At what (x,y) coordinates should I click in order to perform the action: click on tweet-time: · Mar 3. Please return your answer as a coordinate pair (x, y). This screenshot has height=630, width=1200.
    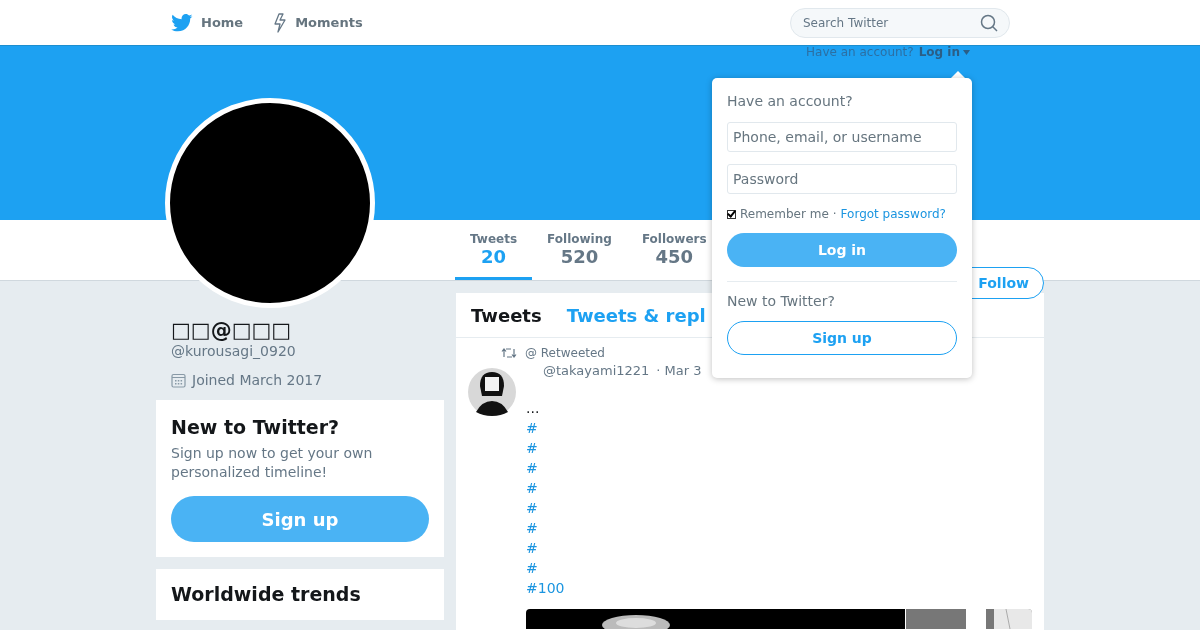
    Looking at the image, I should click on (679, 370).